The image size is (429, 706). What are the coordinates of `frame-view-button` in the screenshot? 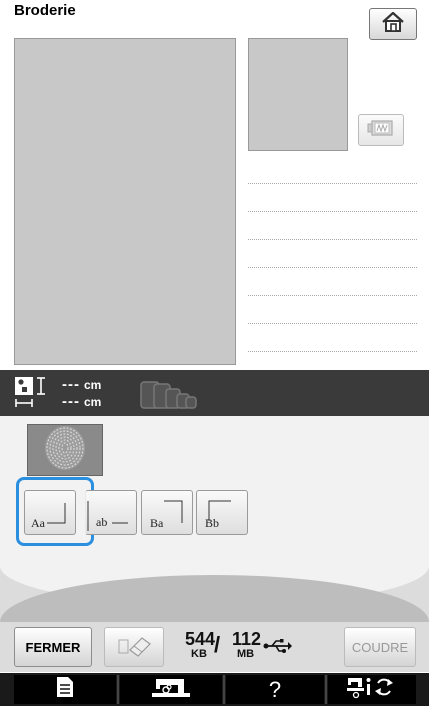 It's located at (381, 130).